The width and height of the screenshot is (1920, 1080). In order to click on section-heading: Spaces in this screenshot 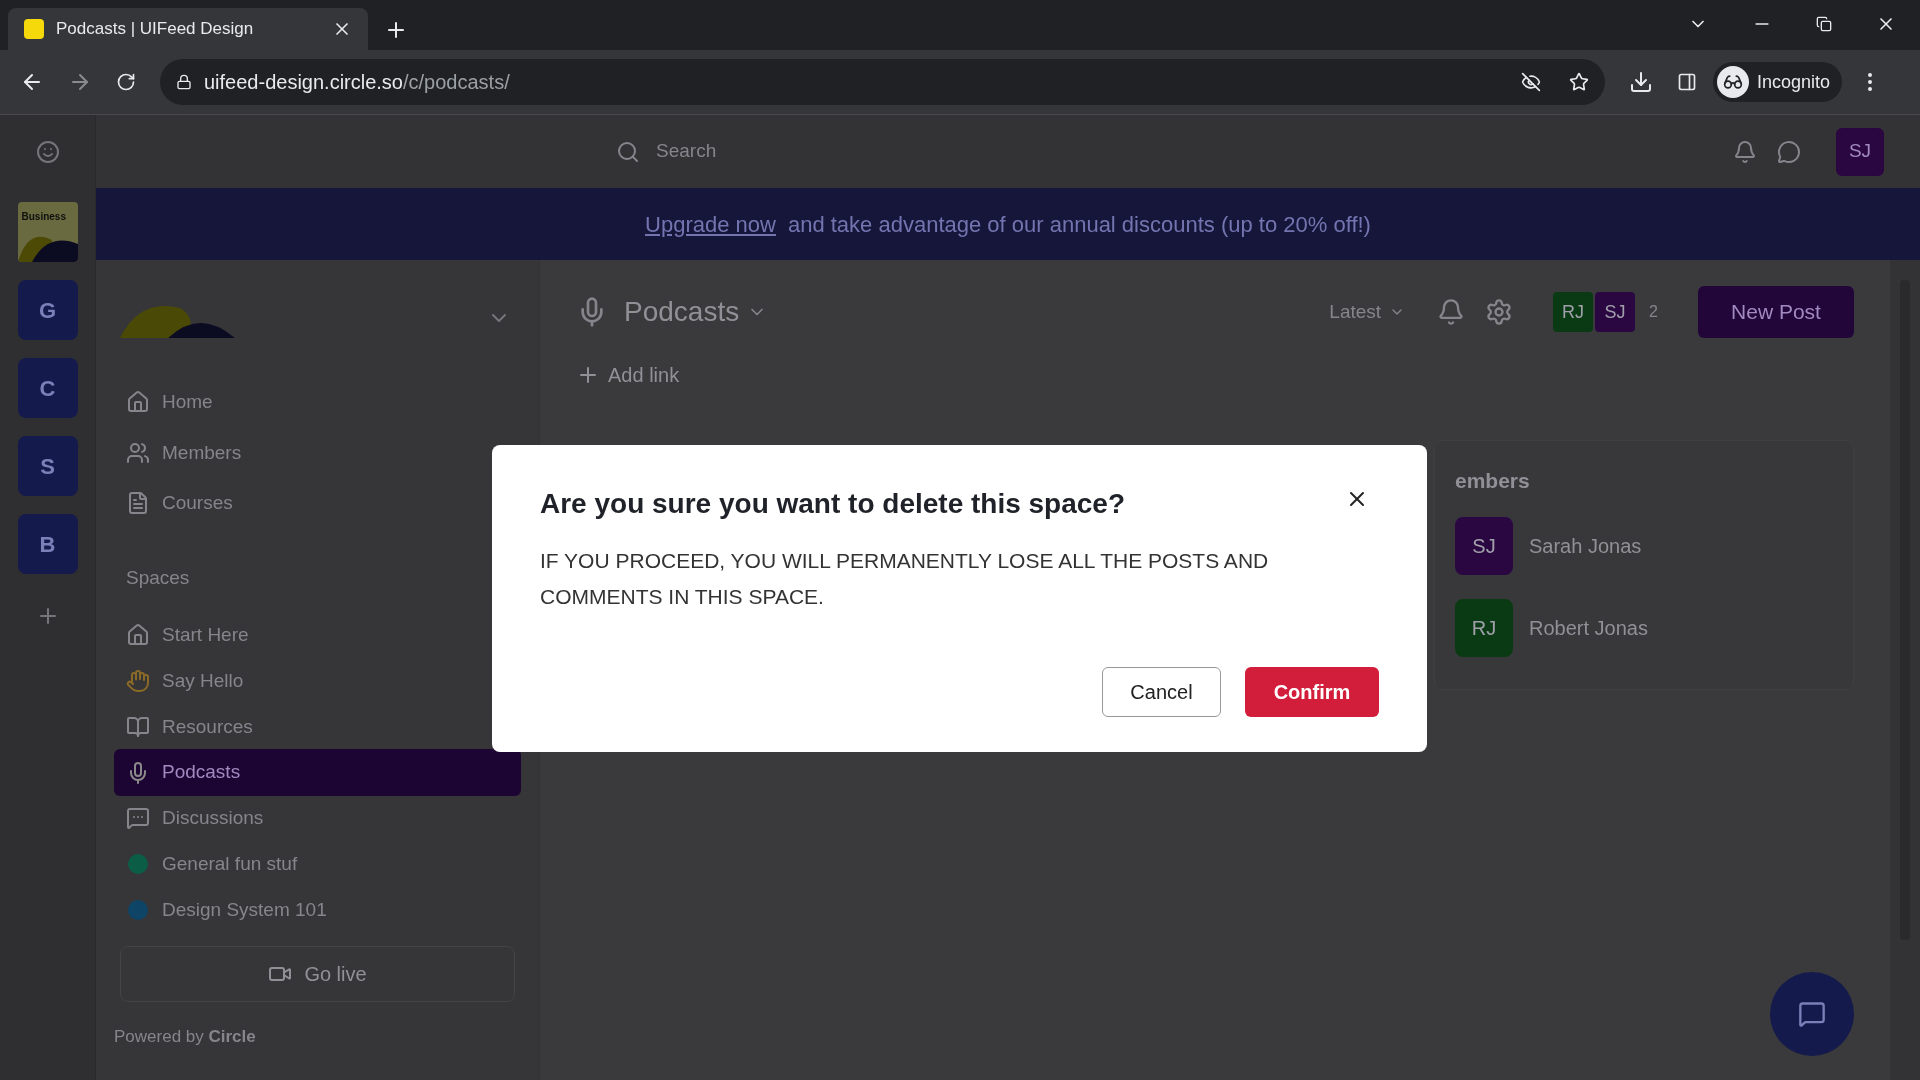, I will do `click(158, 577)`.